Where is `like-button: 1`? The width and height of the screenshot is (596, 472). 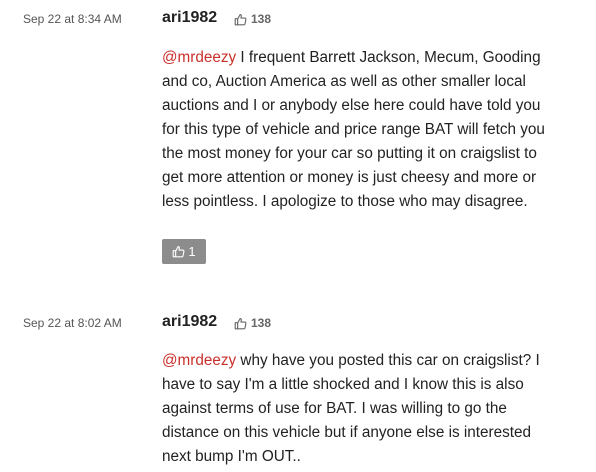 like-button: 1 is located at coordinates (184, 251).